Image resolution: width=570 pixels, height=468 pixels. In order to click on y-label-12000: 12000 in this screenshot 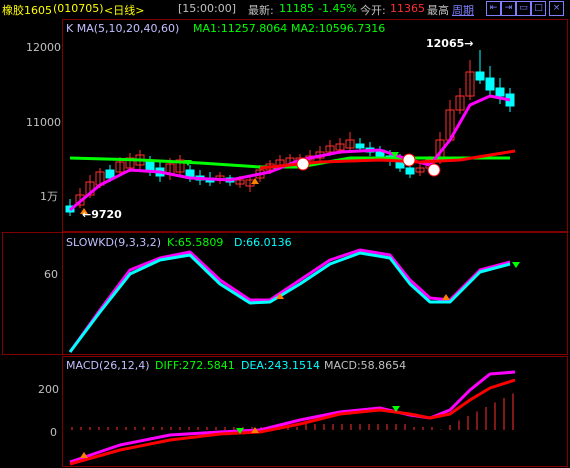, I will do `click(43, 47)`.